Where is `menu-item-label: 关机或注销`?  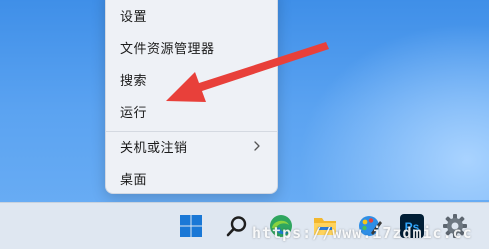
menu-item-label: 关机或注销 is located at coordinates (154, 148).